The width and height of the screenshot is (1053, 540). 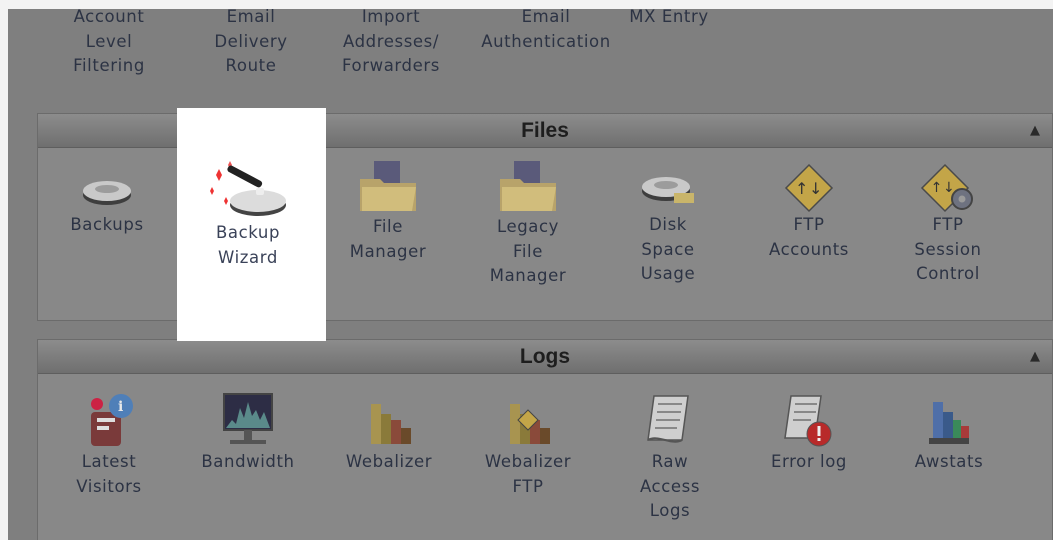 What do you see at coordinates (388, 212) in the screenshot?
I see `file-manager-link: File Manager` at bounding box center [388, 212].